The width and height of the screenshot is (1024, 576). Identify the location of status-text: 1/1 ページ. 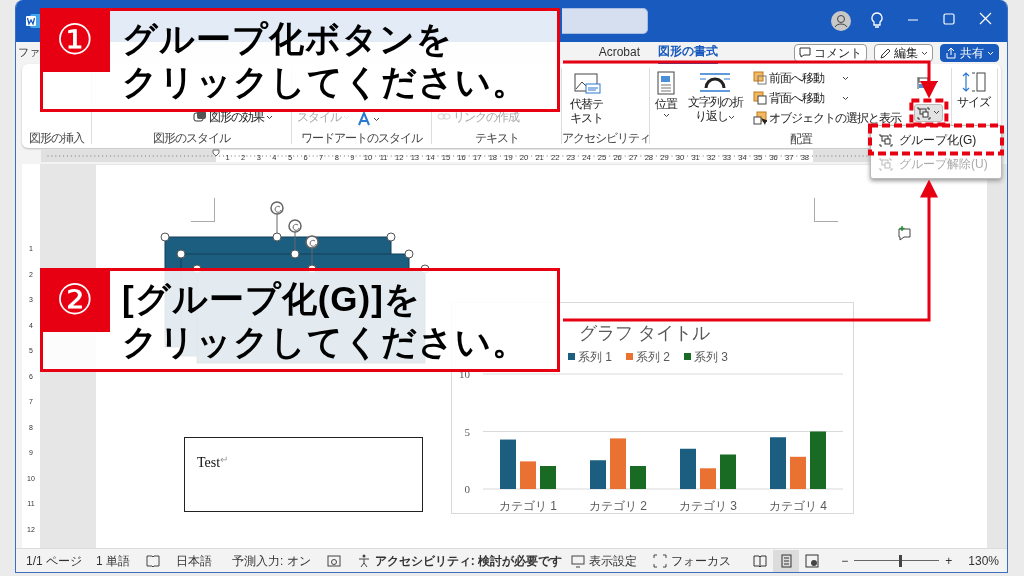
(54, 560).